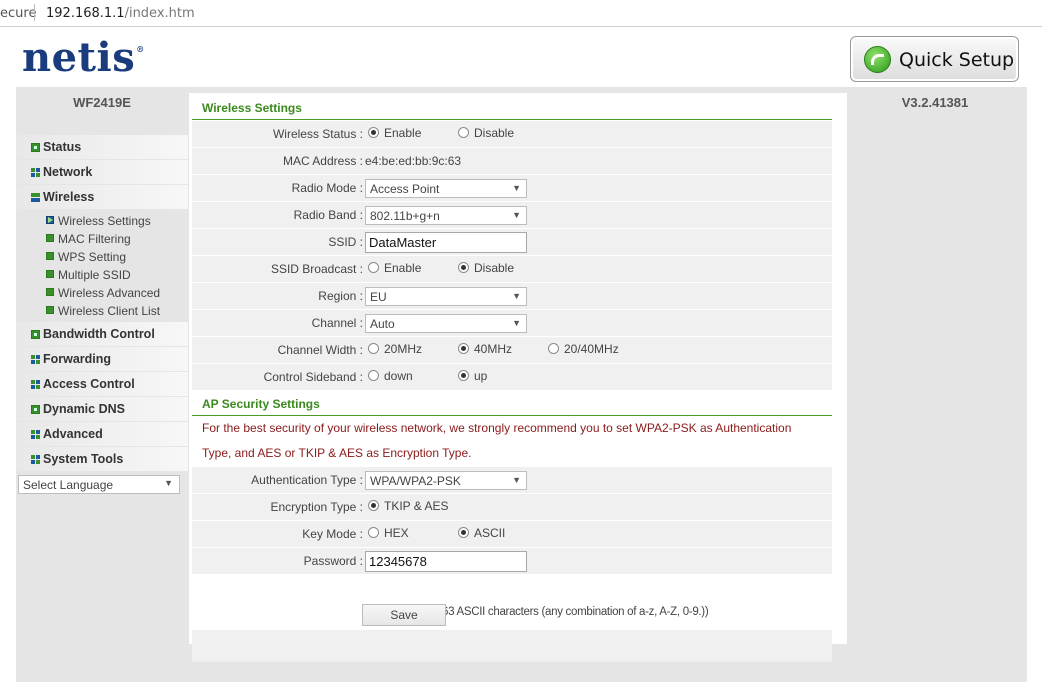 The image size is (1042, 682). What do you see at coordinates (415, 481) in the screenshot?
I see `select-value: WPA/WPA2-PSK` at bounding box center [415, 481].